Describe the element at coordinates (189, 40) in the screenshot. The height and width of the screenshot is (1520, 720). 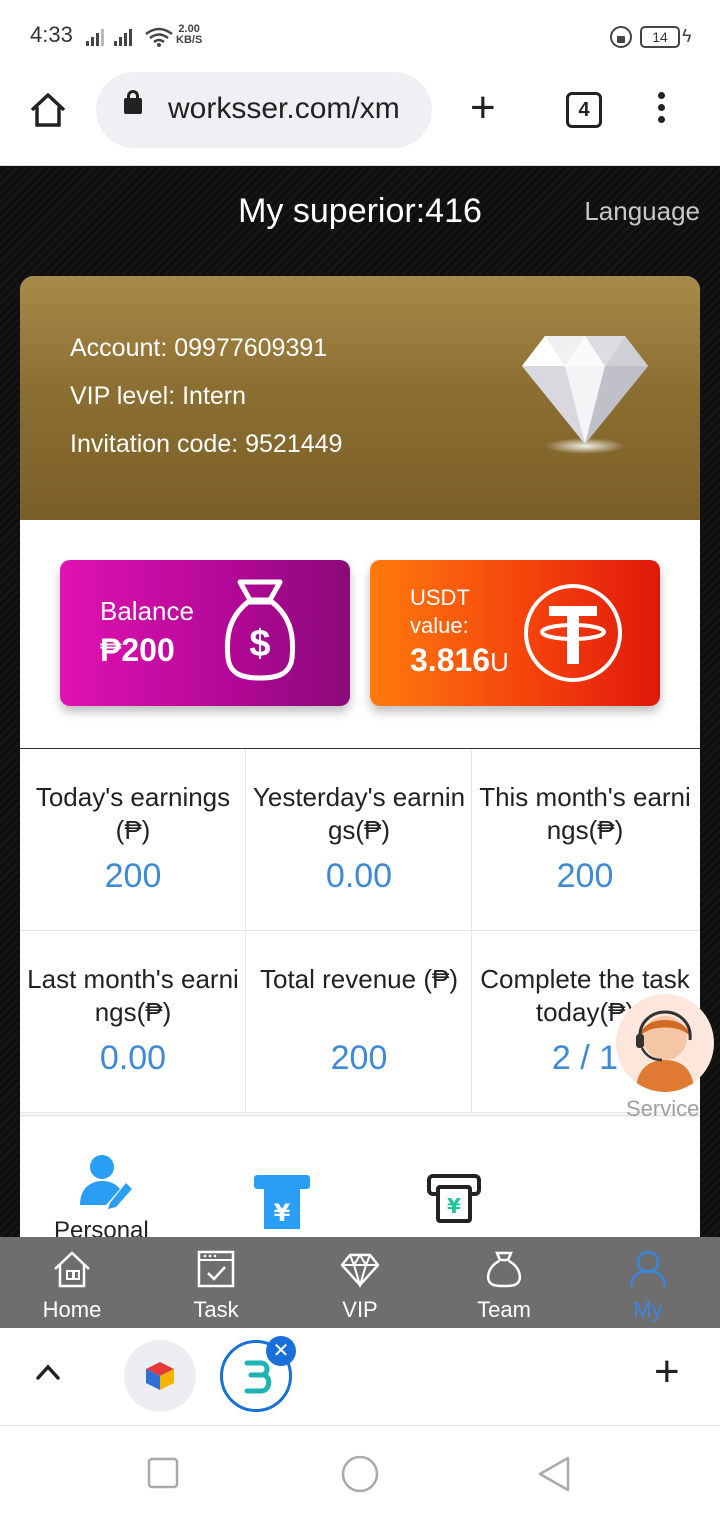
I see `speed-unit: KB/S` at that location.